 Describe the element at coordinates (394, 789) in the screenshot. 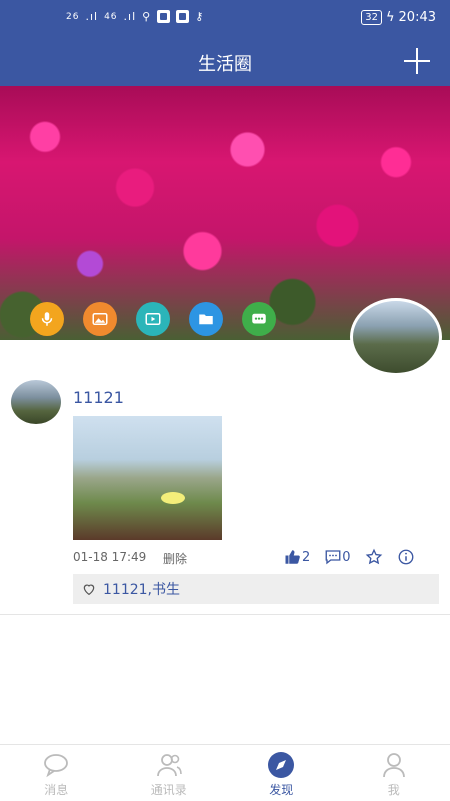

I see `tab-label: 我` at that location.